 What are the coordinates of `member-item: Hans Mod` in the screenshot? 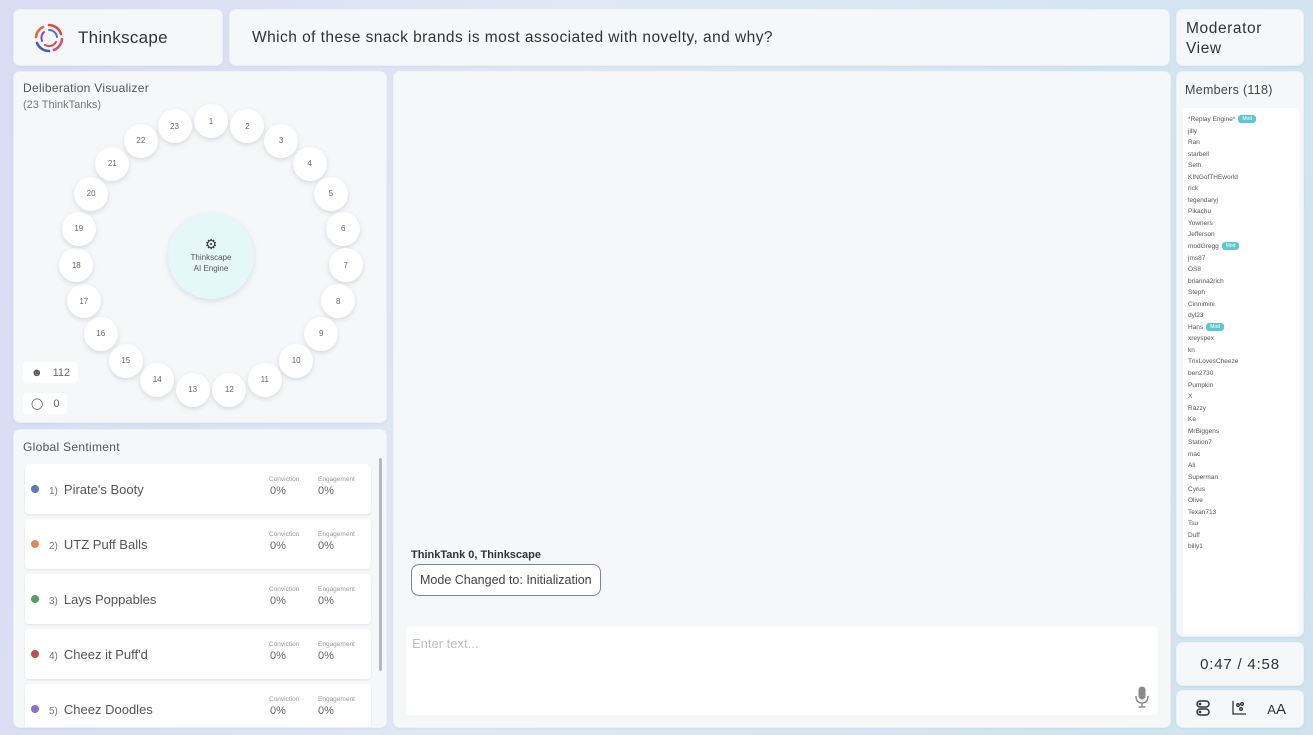 It's located at (1243, 328).